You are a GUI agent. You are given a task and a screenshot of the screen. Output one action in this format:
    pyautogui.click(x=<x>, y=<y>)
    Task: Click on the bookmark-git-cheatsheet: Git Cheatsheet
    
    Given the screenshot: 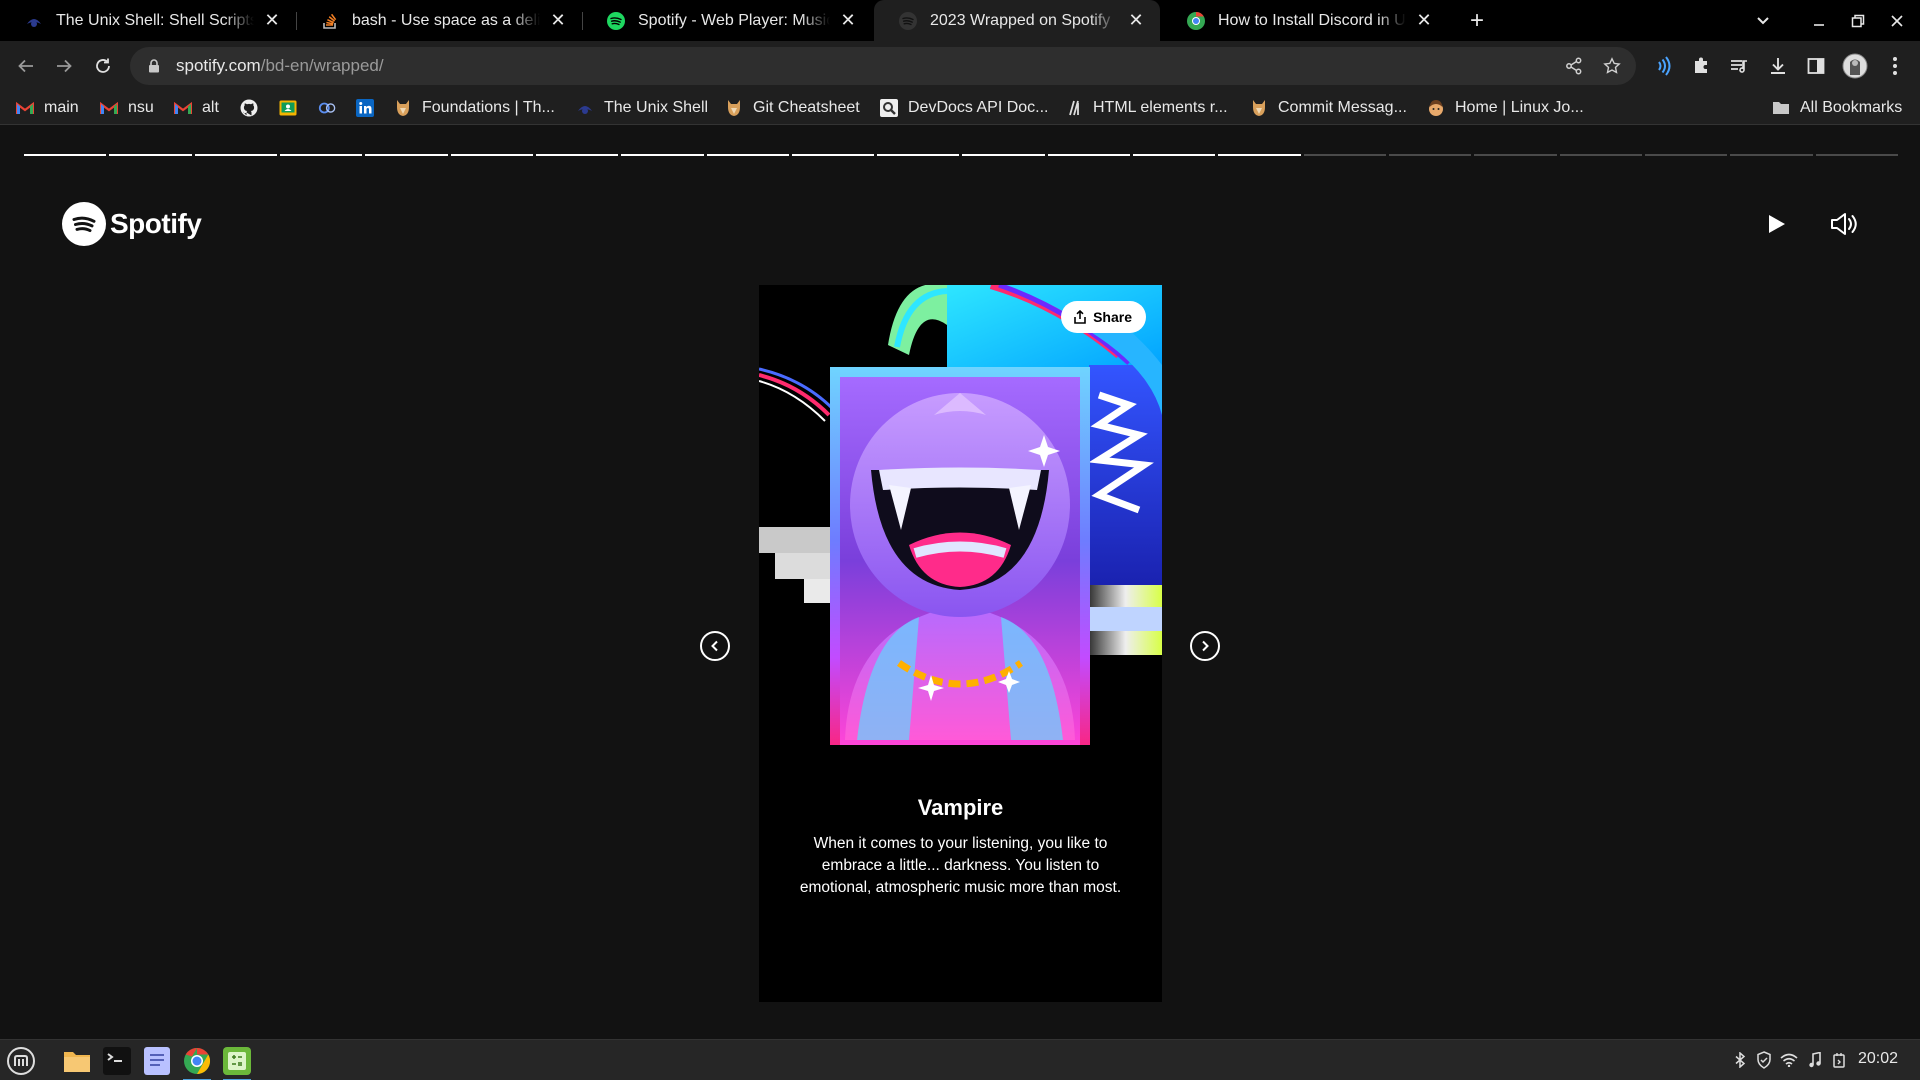 What is the action you would take?
    pyautogui.click(x=792, y=108)
    